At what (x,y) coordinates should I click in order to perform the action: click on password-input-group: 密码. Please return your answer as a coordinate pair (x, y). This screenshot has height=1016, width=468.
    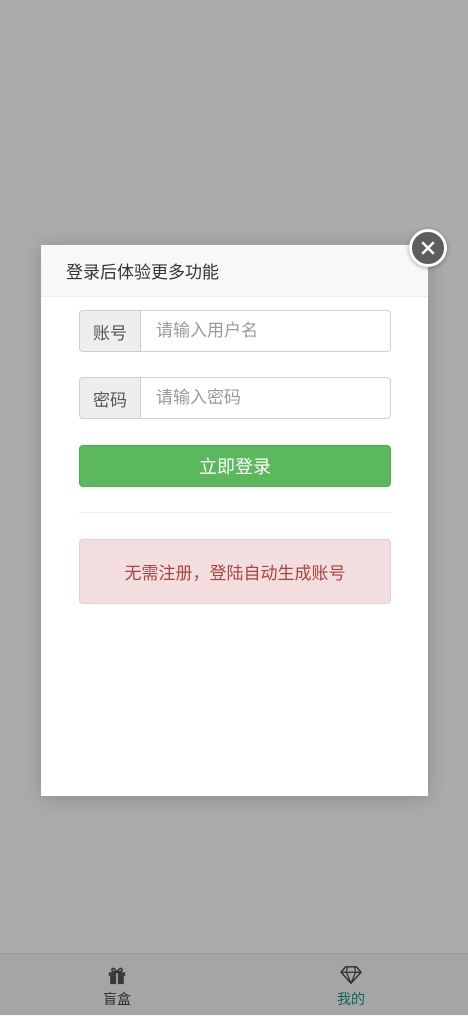
    Looking at the image, I should click on (235, 398).